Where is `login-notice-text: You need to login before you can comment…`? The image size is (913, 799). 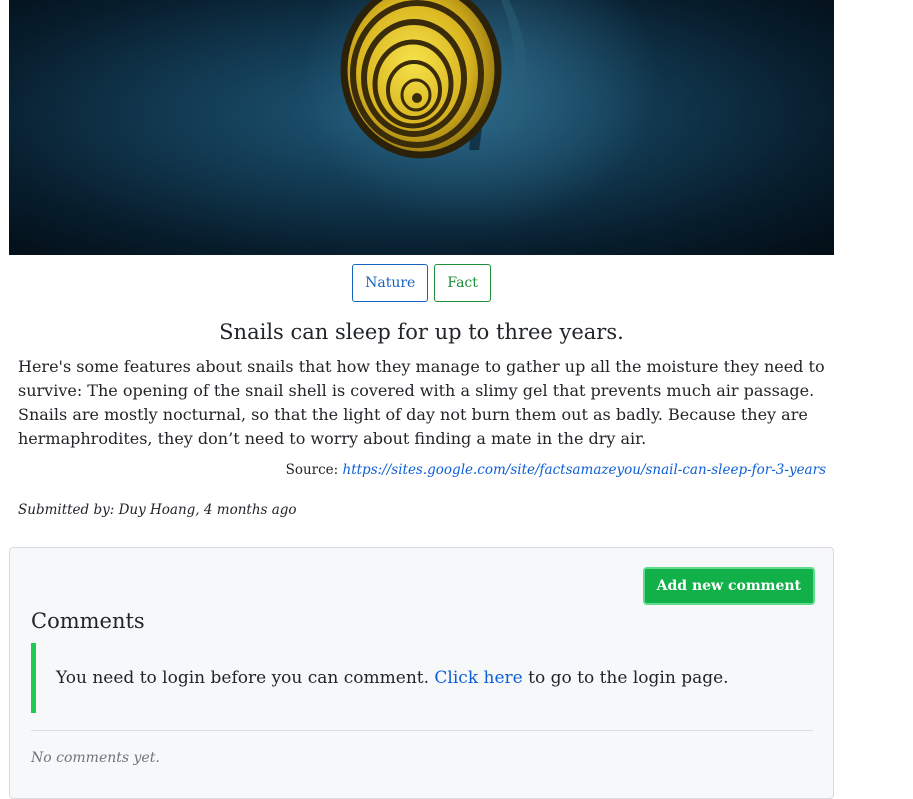
login-notice-text: You need to login before you can comment… is located at coordinates (243, 678).